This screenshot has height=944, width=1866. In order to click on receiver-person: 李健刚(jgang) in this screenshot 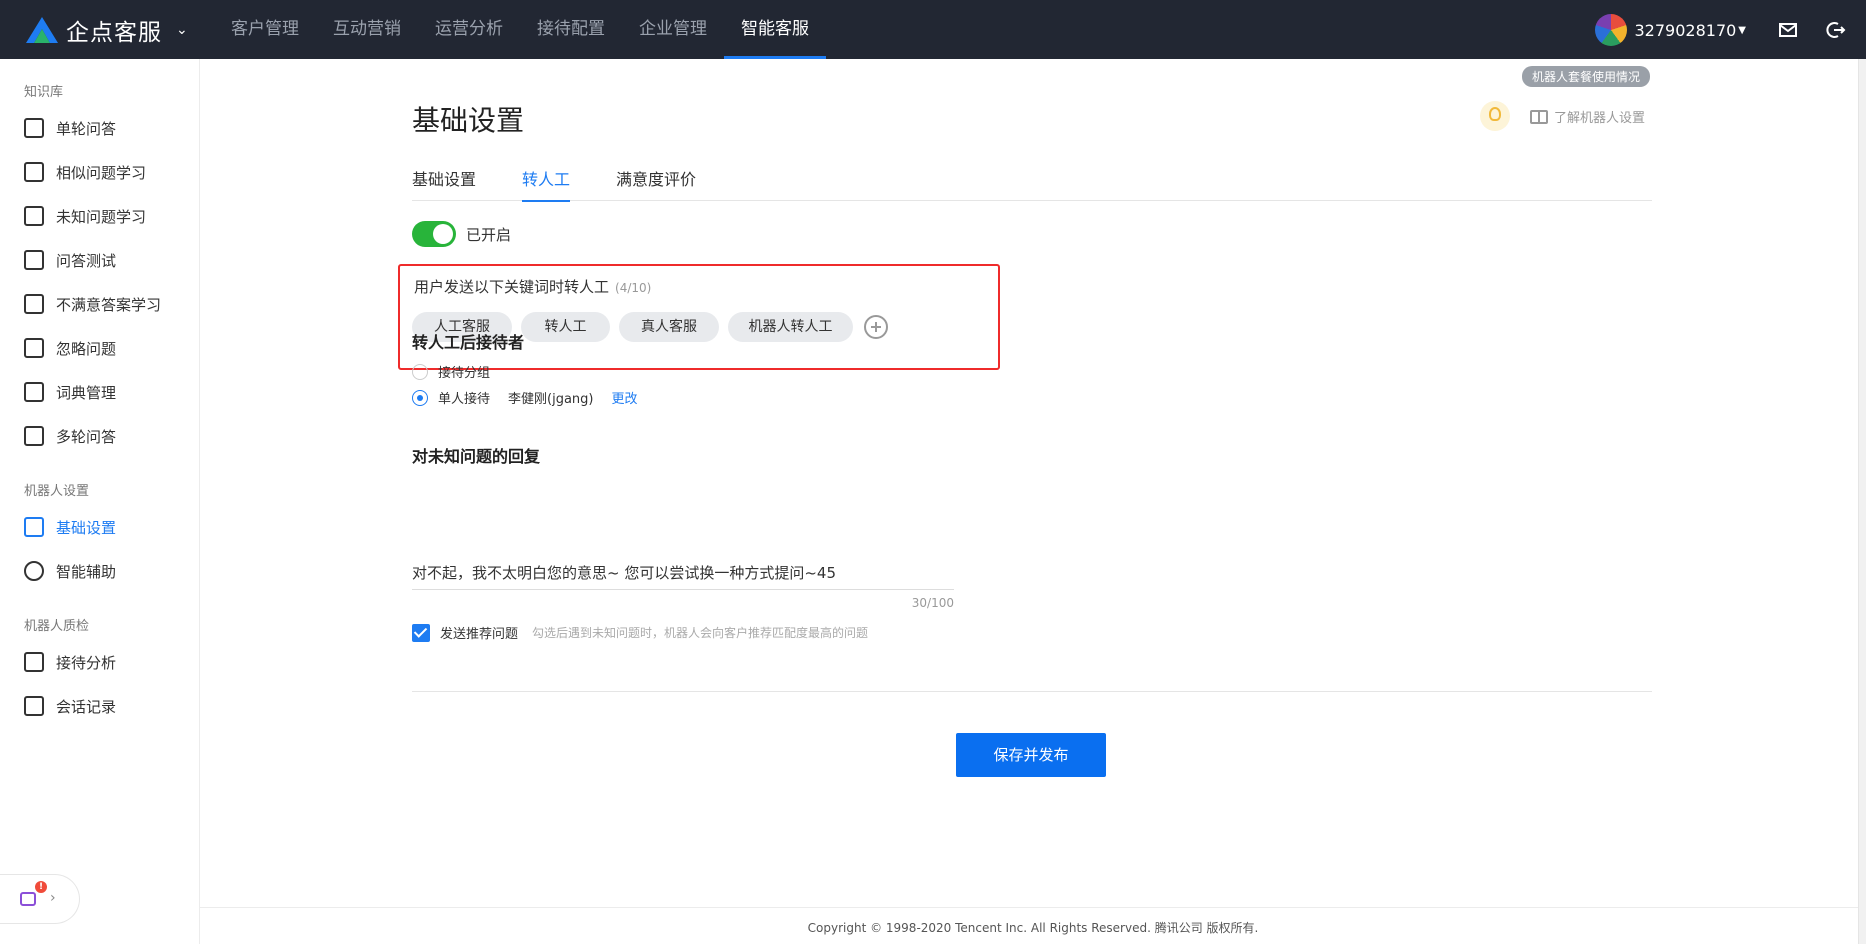, I will do `click(551, 399)`.